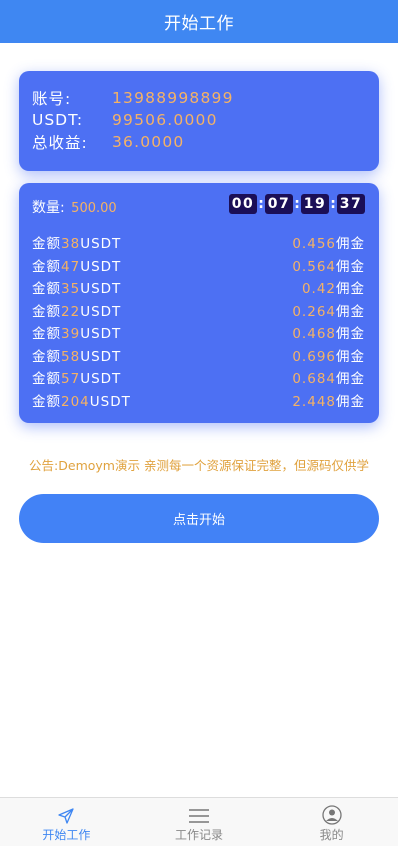 The image size is (398, 846). What do you see at coordinates (198, 265) in the screenshot?
I see `list-item: 金额47USDT 0.564佣金` at bounding box center [198, 265].